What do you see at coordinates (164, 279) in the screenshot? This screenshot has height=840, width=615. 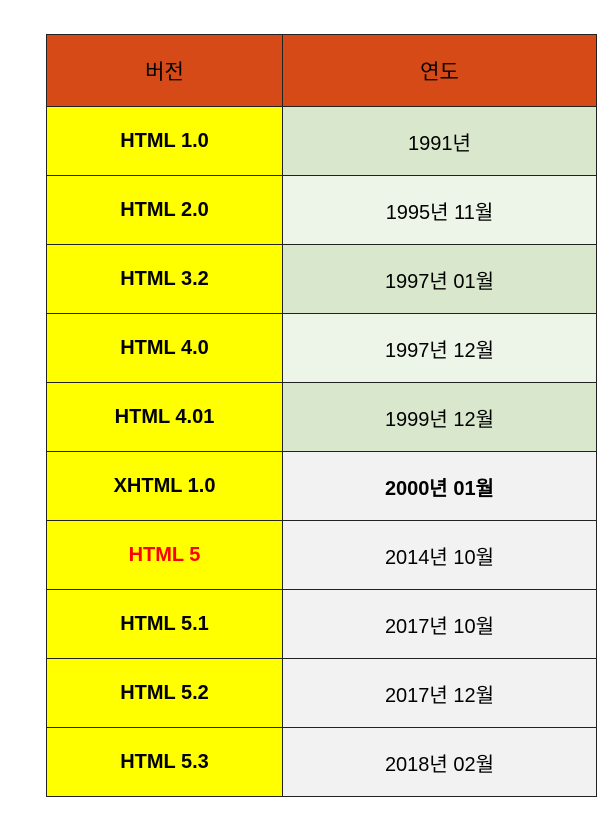 I see `version-cell: HTML 3.2` at bounding box center [164, 279].